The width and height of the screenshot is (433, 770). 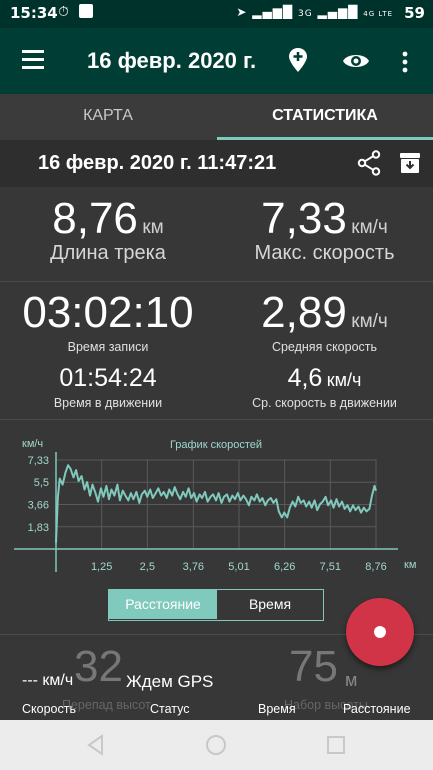 I want to click on battery-level: 59, so click(x=414, y=13).